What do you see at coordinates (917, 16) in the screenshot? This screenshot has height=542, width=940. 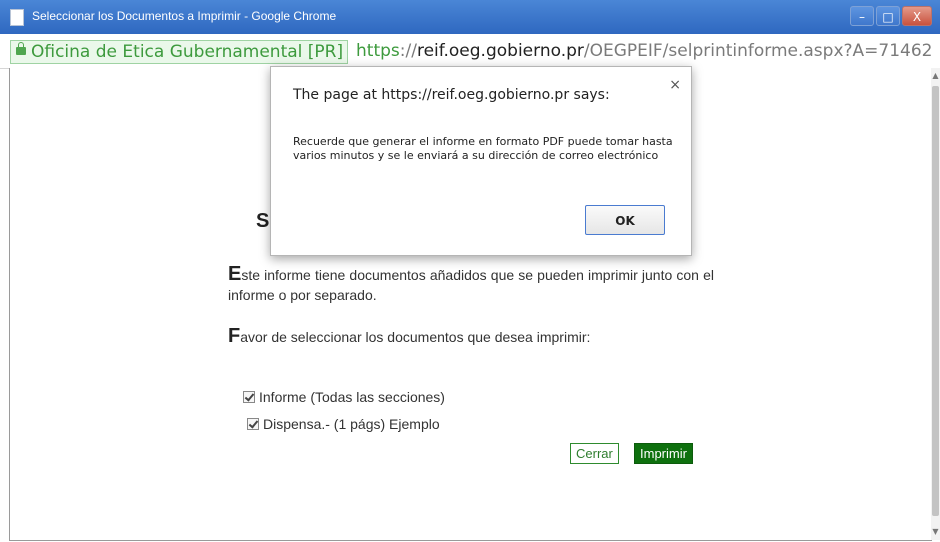 I see `close-window-button: X` at bounding box center [917, 16].